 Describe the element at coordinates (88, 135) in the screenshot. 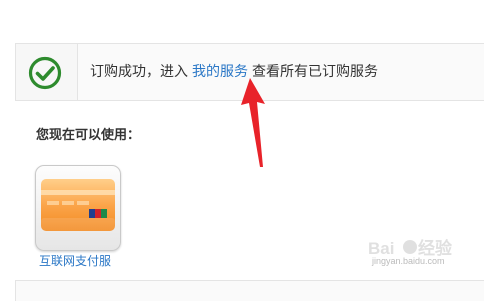

I see `available-services-heading: 您现在可以使用：` at that location.